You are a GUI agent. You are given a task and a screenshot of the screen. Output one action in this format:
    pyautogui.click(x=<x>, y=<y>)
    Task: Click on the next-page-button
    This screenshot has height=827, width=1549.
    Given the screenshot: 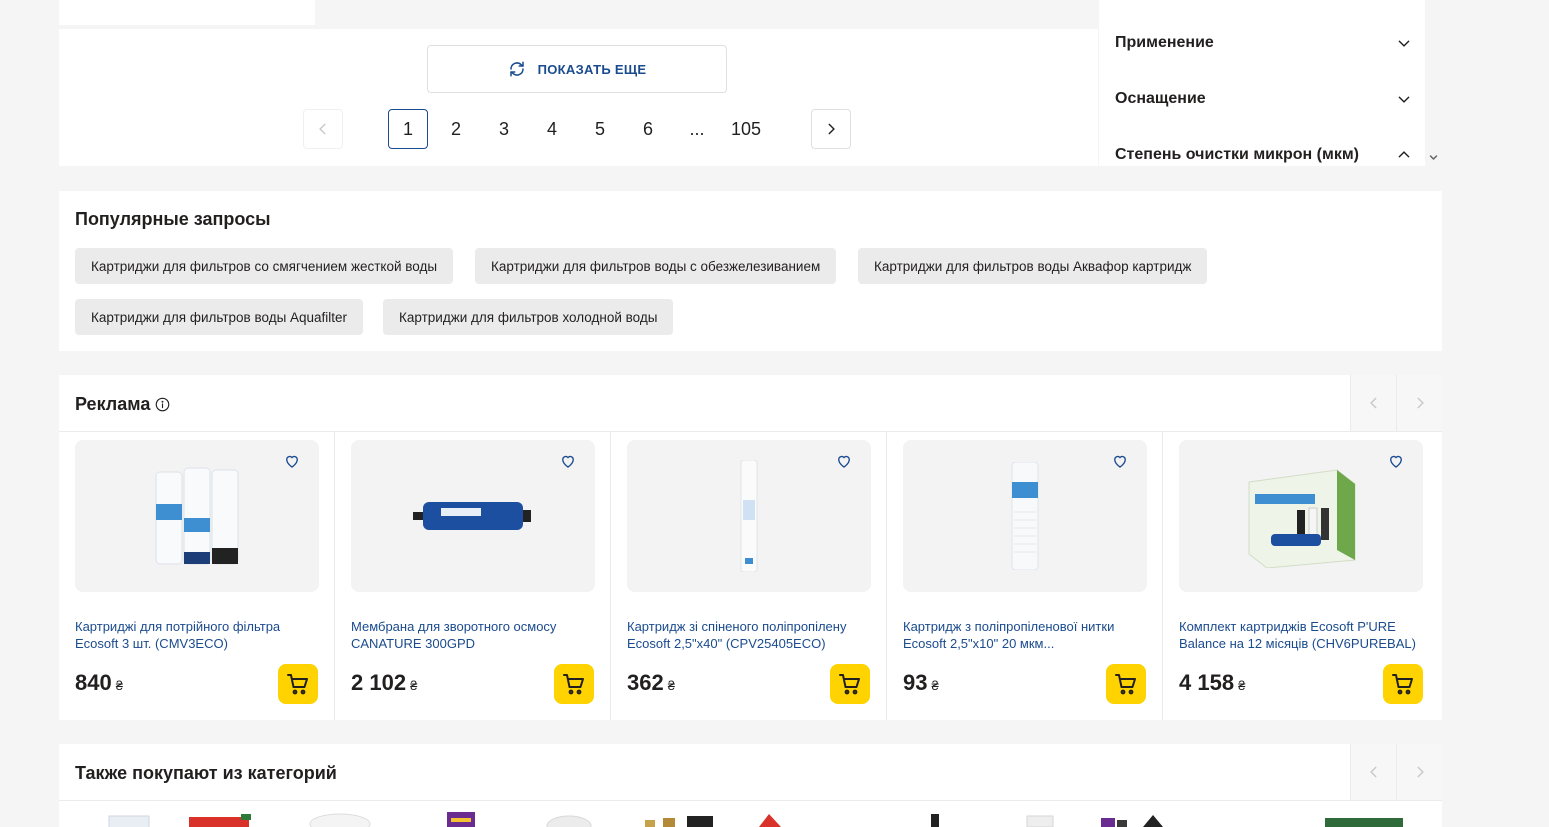 What is the action you would take?
    pyautogui.click(x=831, y=129)
    